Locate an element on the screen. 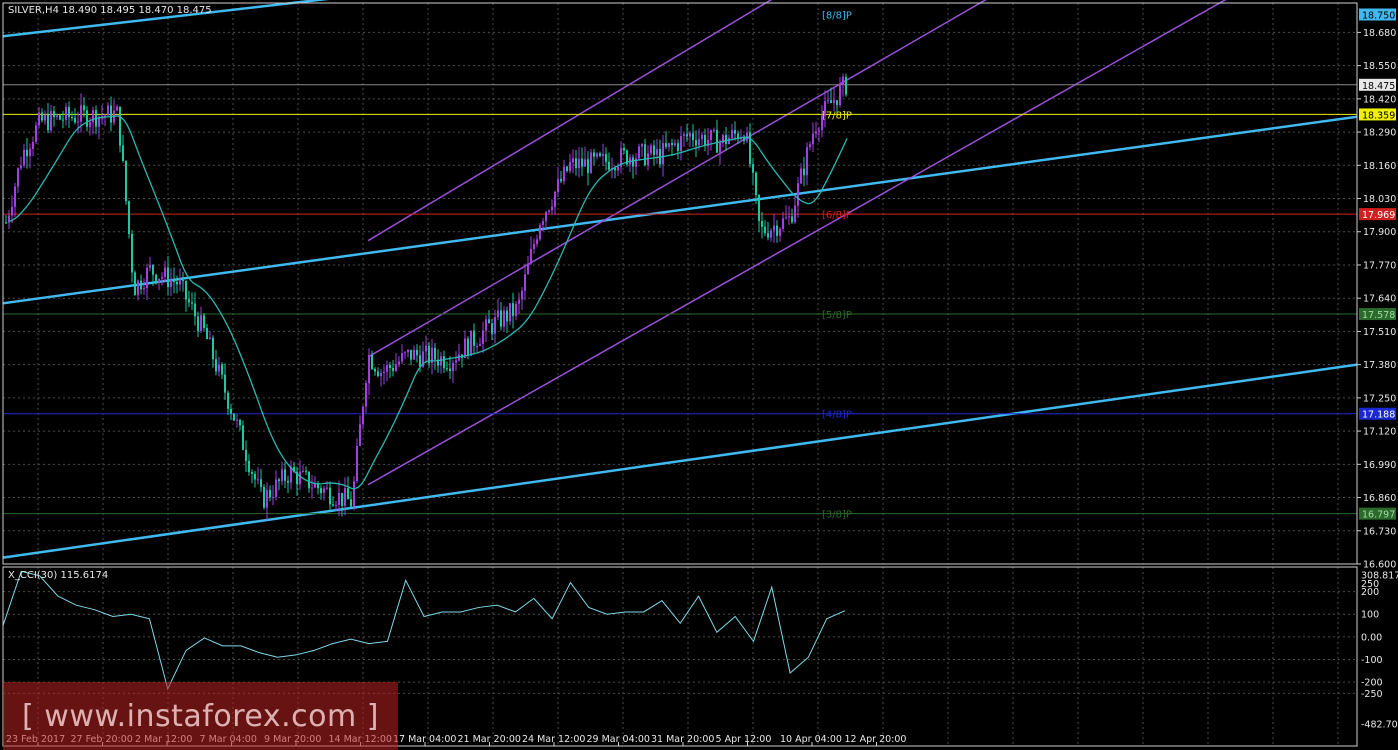  price-tick-label: 17.510 is located at coordinates (1379, 332).